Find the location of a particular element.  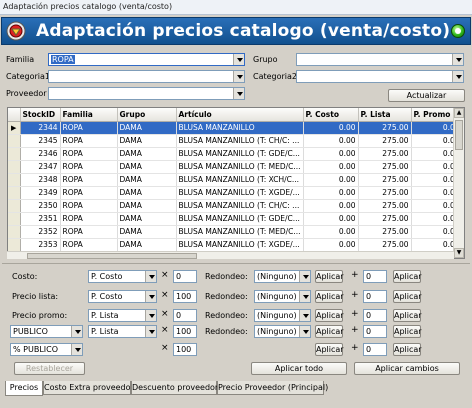

publico-base-select: P. Lista is located at coordinates (122, 331).